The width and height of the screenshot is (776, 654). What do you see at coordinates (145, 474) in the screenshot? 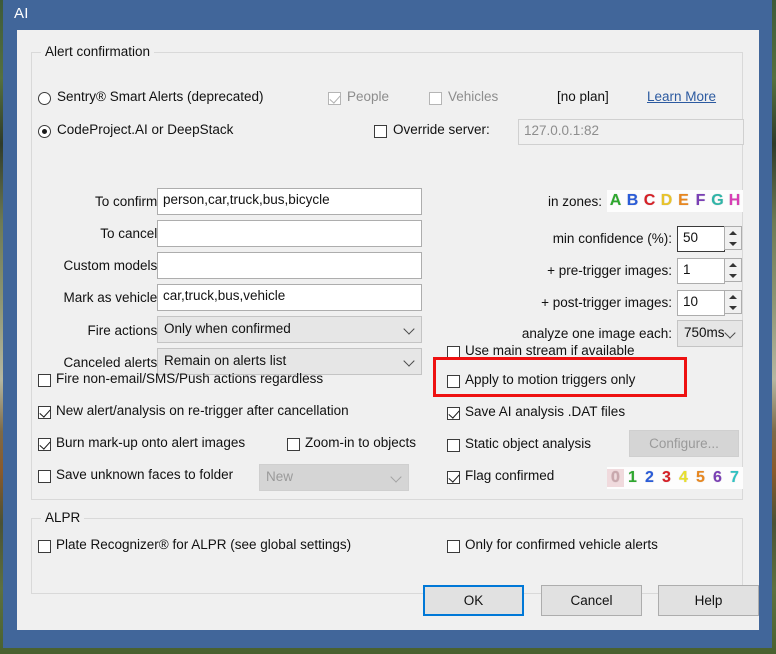
I see `checkbox-save-unknown-faces-label: Save unknown faces to folder` at bounding box center [145, 474].